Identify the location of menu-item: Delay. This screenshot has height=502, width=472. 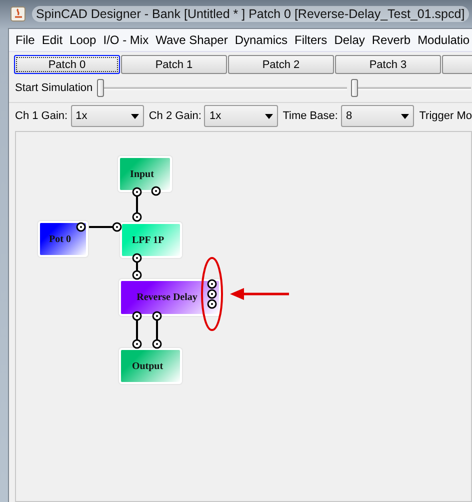
(349, 40).